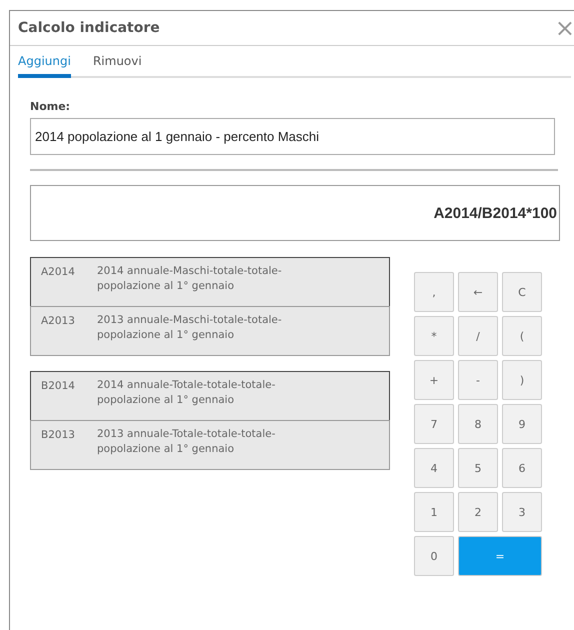 This screenshot has height=630, width=574. What do you see at coordinates (190, 279) in the screenshot?
I see `indicator-description: 2014 annuale-Maschi-totale-totale-popolazione al 1° gennaio` at bounding box center [190, 279].